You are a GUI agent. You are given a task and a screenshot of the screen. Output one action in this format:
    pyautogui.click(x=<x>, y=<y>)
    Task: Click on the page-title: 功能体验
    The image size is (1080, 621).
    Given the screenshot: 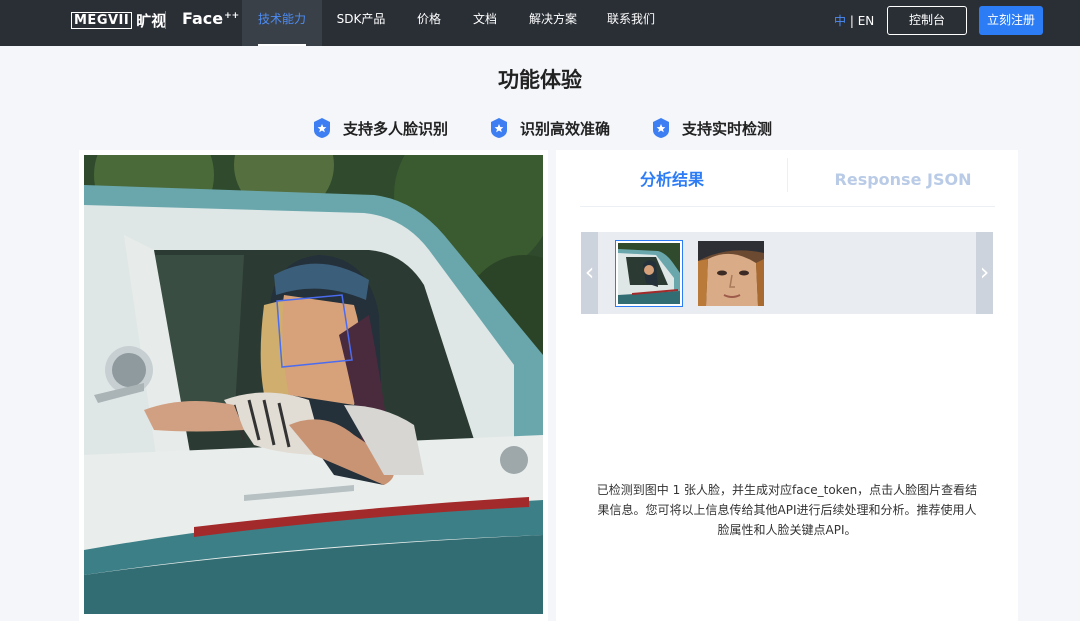 What is the action you would take?
    pyautogui.click(x=540, y=80)
    